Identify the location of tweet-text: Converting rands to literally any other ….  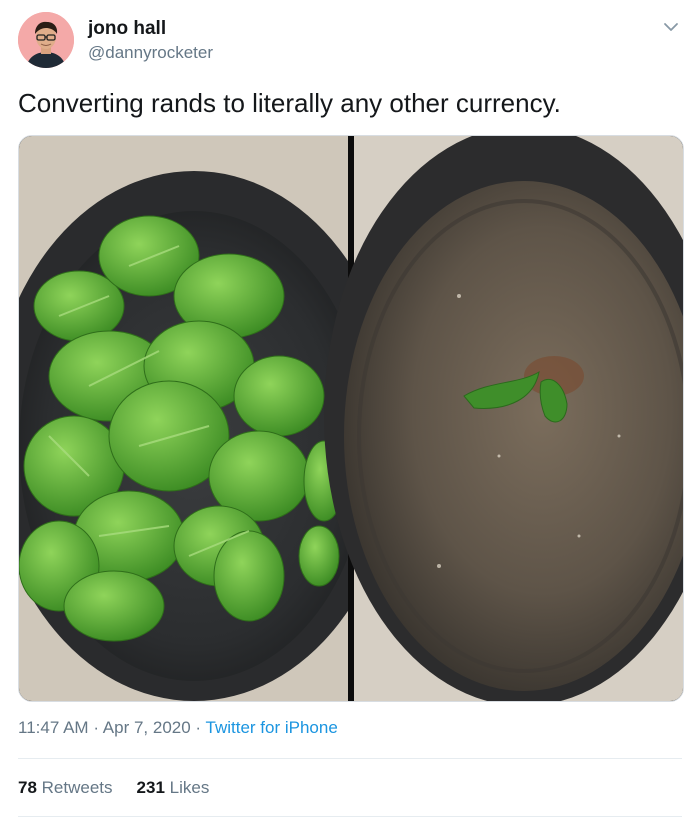
(289, 103).